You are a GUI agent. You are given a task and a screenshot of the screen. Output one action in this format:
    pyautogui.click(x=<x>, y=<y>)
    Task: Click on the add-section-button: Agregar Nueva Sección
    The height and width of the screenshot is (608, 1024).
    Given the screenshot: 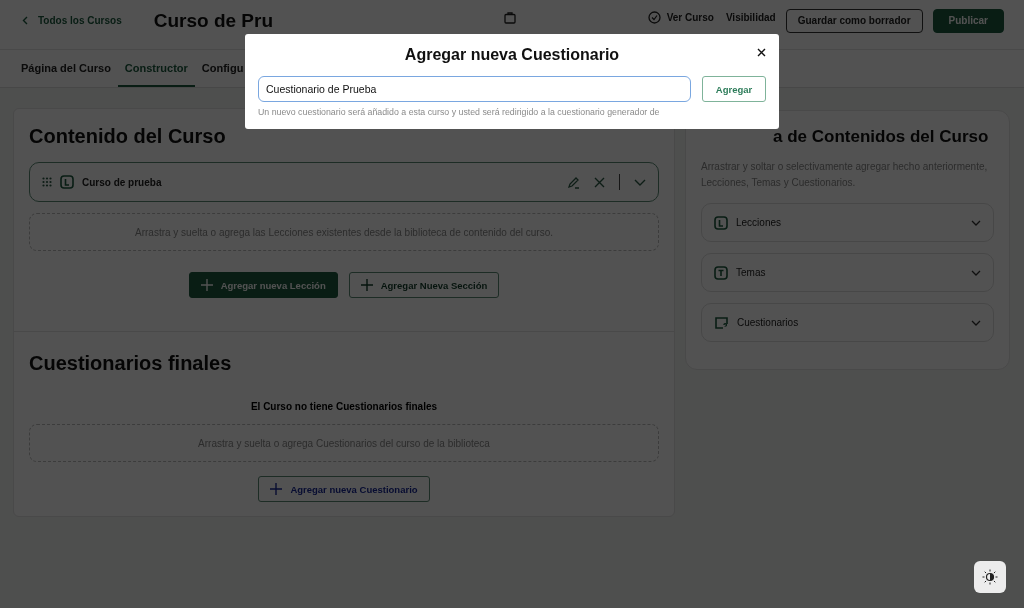 What is the action you would take?
    pyautogui.click(x=424, y=285)
    